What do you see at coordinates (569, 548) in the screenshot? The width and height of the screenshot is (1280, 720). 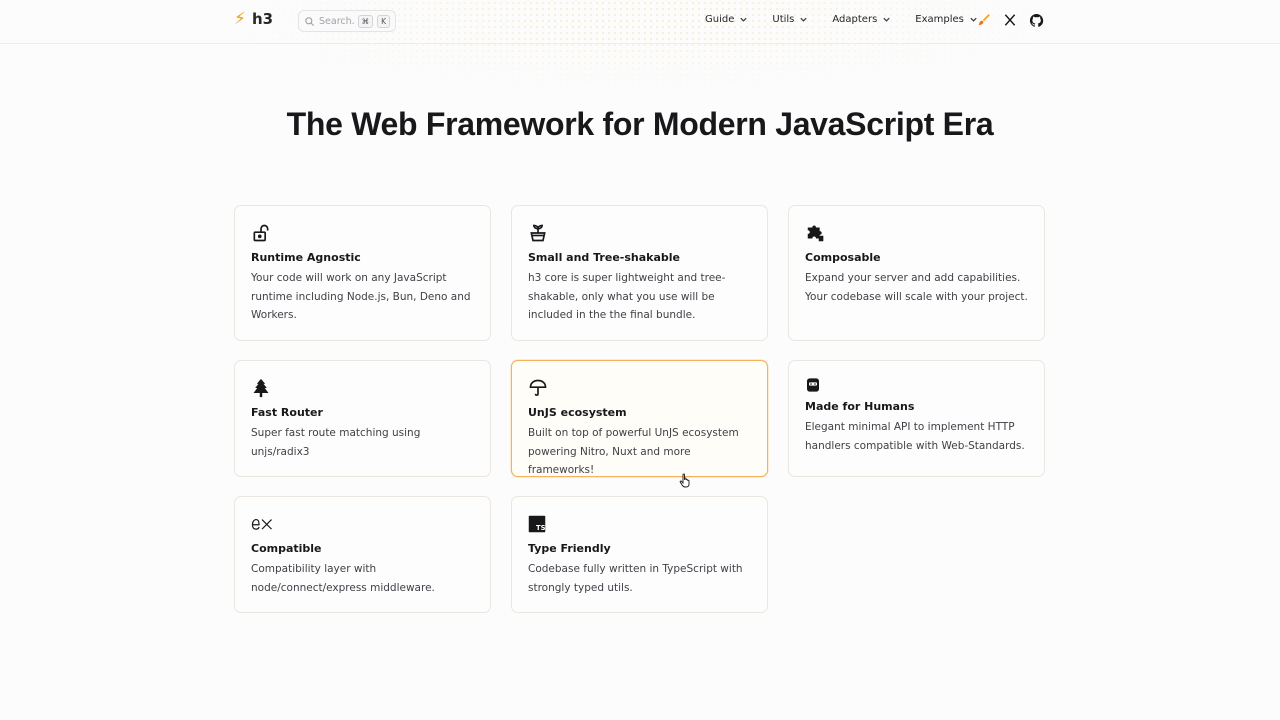 I see `feature-title: Type Friendly` at bounding box center [569, 548].